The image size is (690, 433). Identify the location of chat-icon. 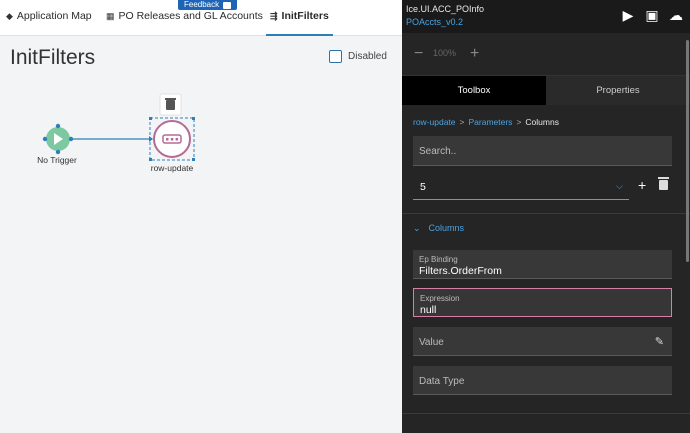
(227, 5).